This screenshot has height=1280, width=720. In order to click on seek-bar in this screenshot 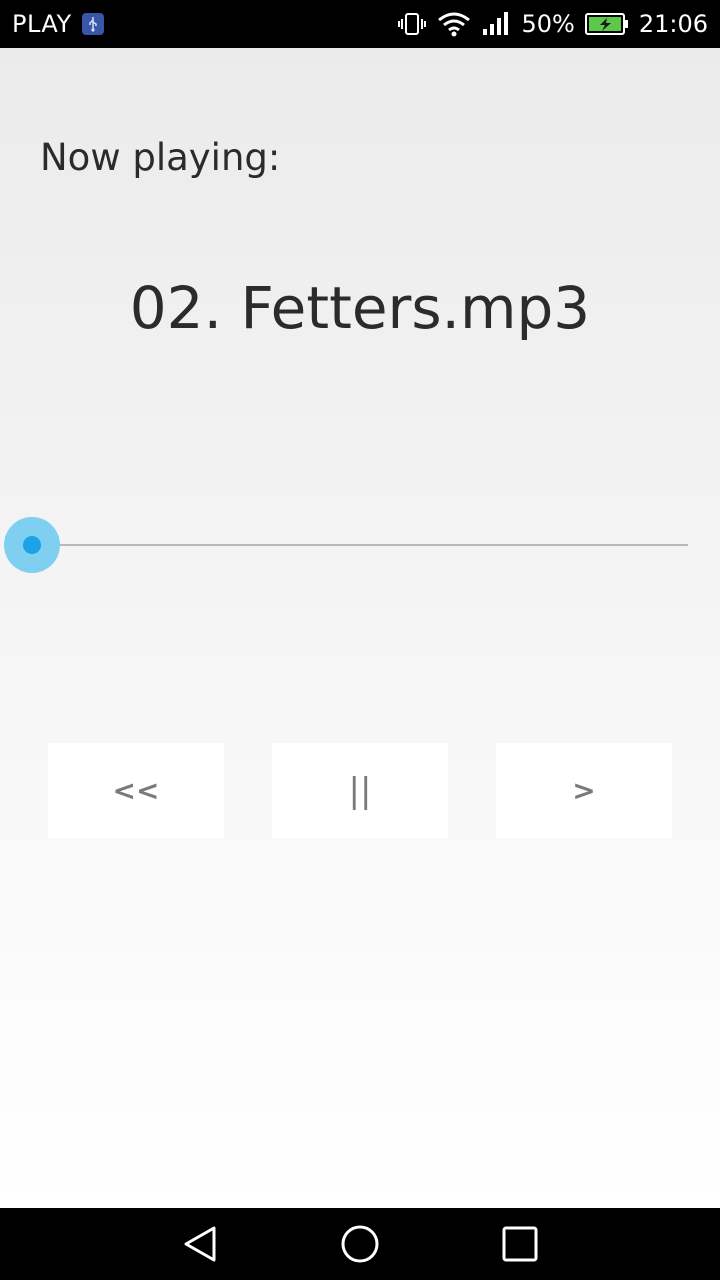, I will do `click(360, 544)`.